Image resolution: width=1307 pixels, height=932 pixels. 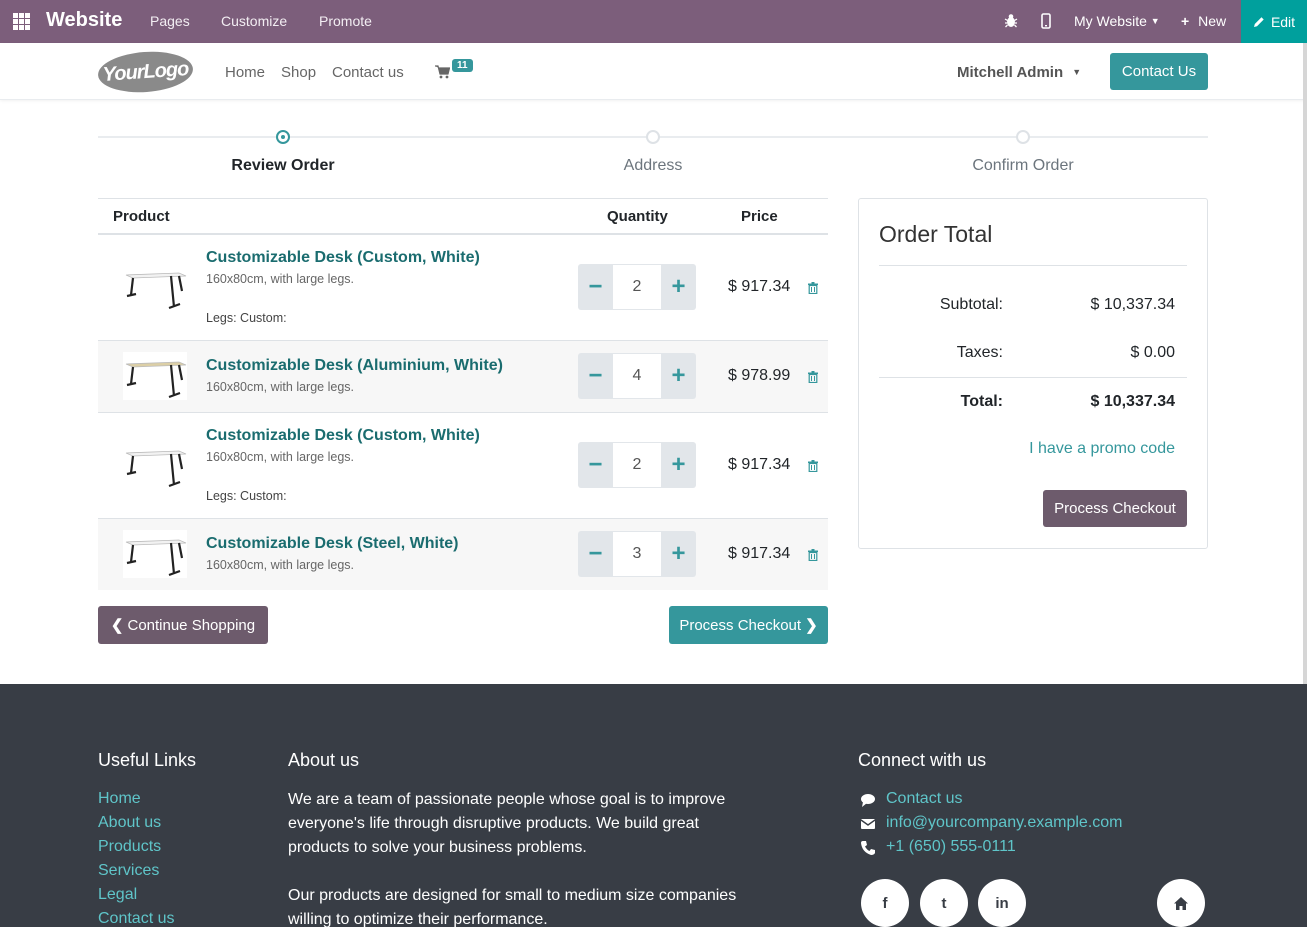 I want to click on user-menu: Mitchell Admin ▼, so click(x=1019, y=72).